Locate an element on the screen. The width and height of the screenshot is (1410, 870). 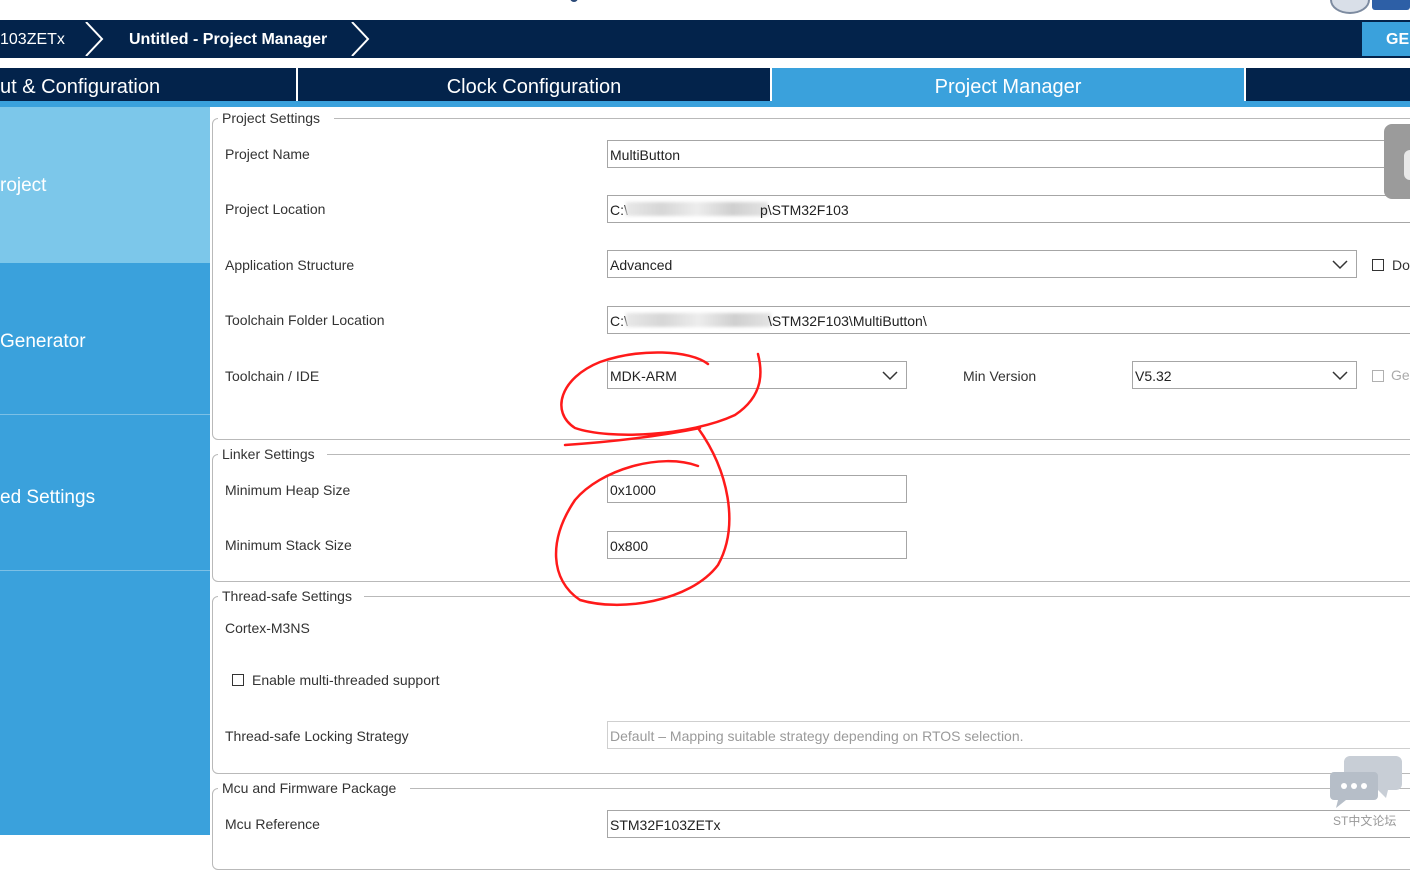
top-strip is located at coordinates (705, 10).